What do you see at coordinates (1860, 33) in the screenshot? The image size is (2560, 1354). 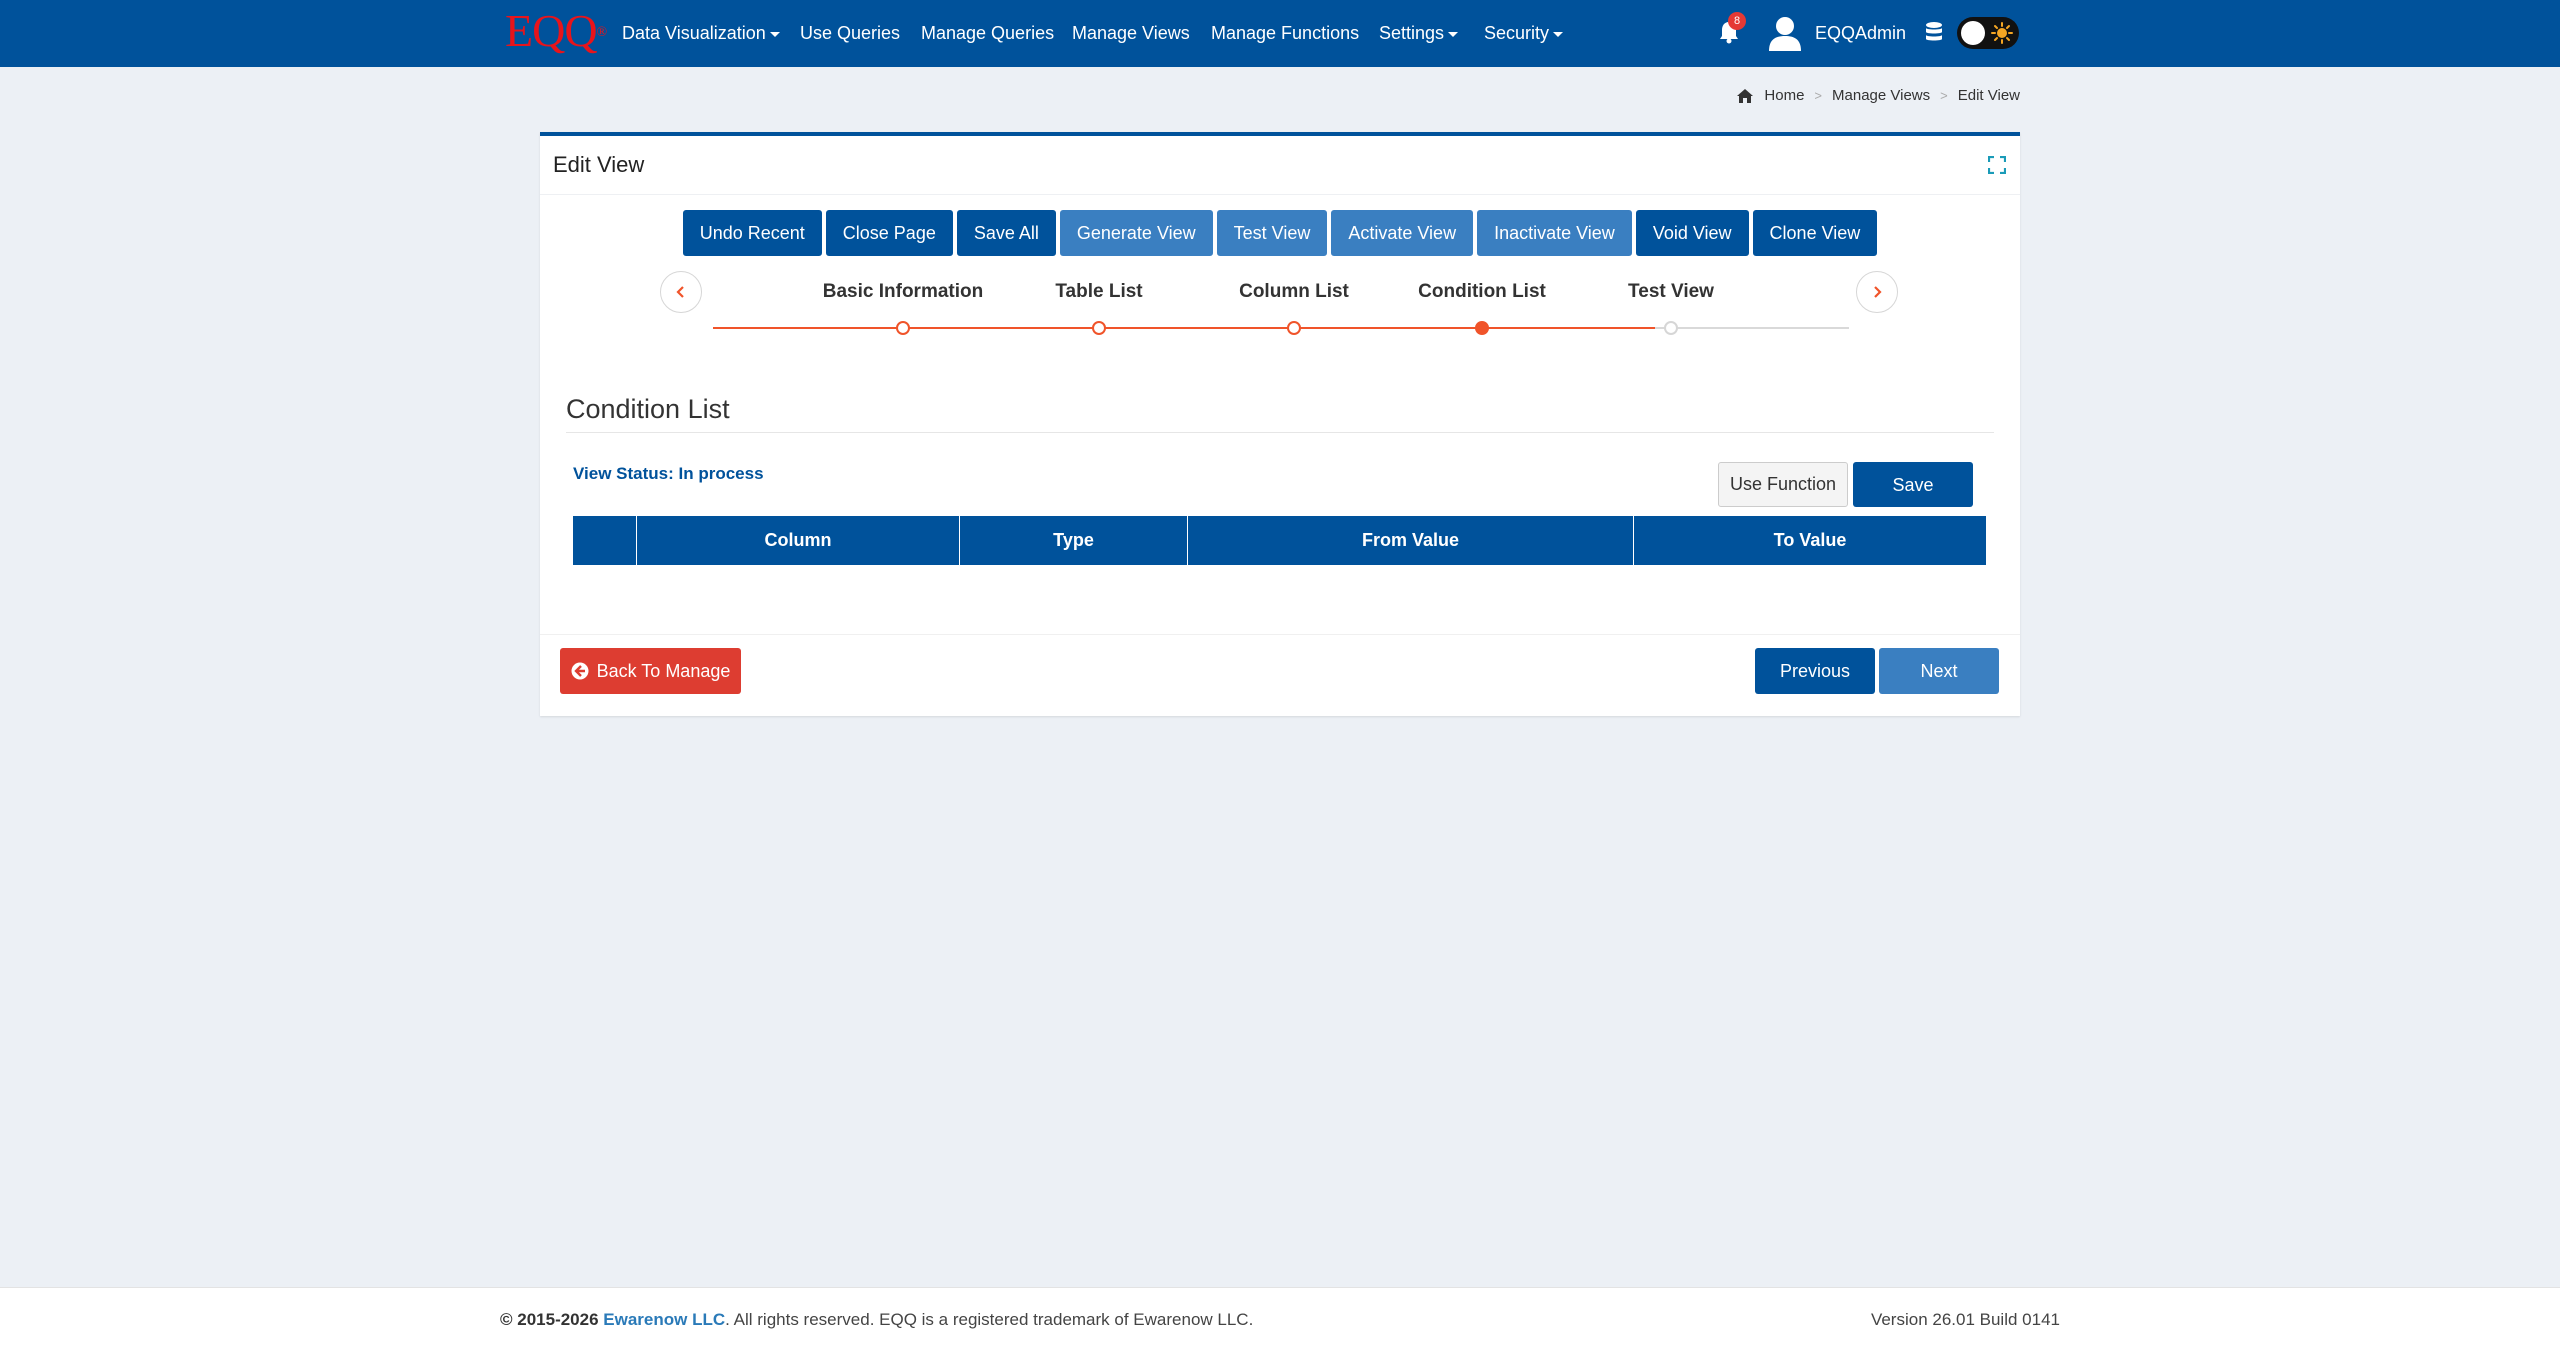 I see `username: EQQAdmin` at bounding box center [1860, 33].